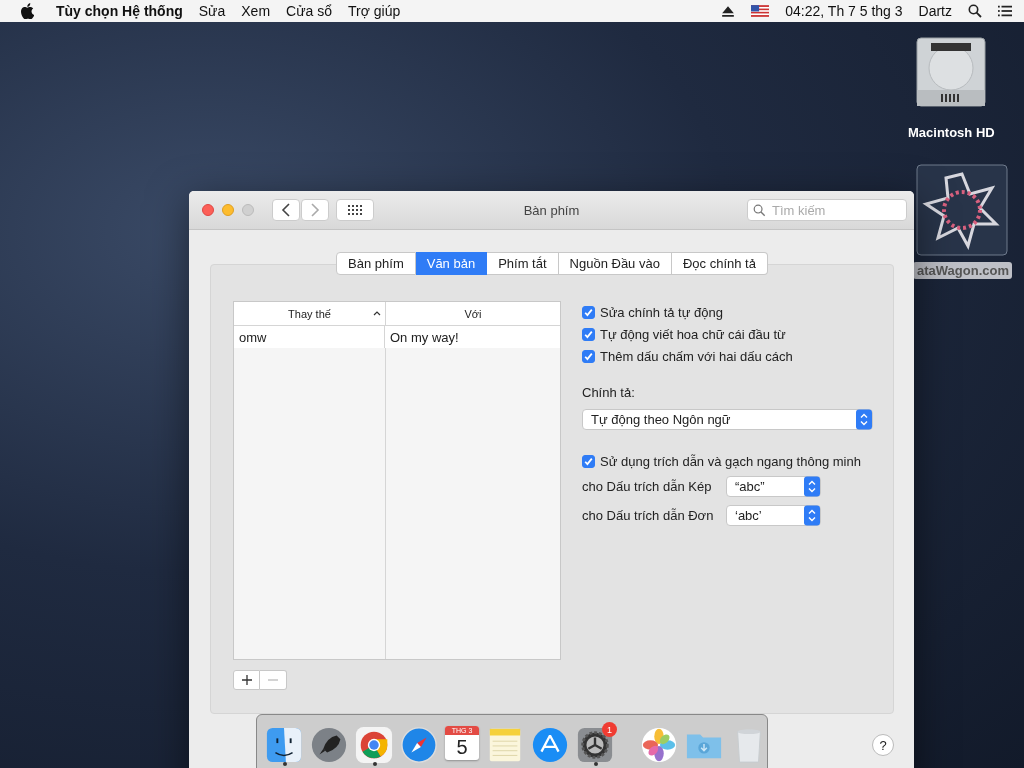 Image resolution: width=1024 pixels, height=768 pixels. I want to click on notification-badge: 1, so click(609, 729).